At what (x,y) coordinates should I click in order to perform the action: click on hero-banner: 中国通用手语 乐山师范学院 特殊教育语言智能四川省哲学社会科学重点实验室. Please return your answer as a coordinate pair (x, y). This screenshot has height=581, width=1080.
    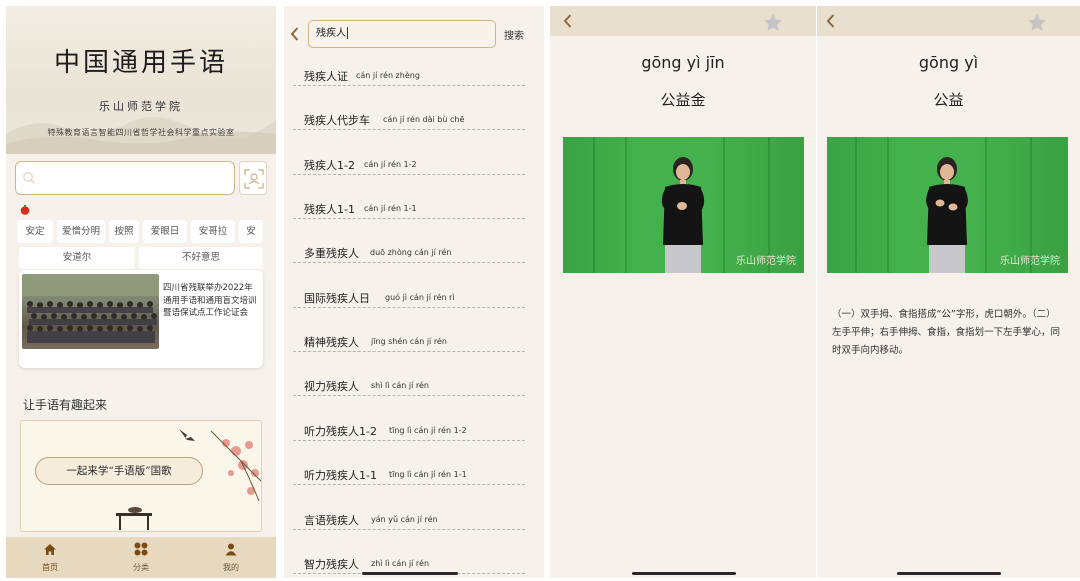
    Looking at the image, I should click on (141, 80).